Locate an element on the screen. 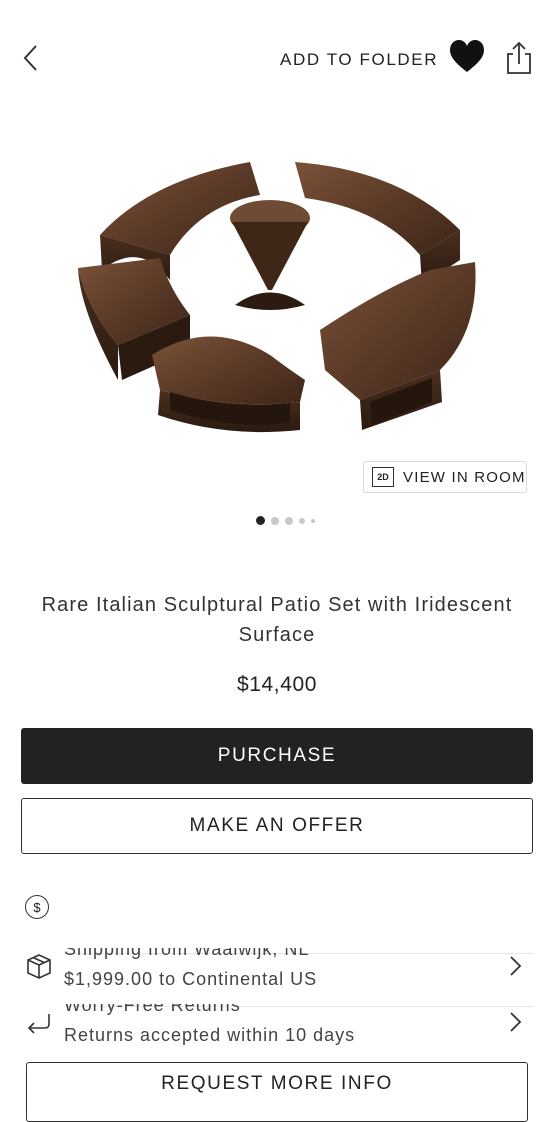  heart-icon is located at coordinates (467, 56).